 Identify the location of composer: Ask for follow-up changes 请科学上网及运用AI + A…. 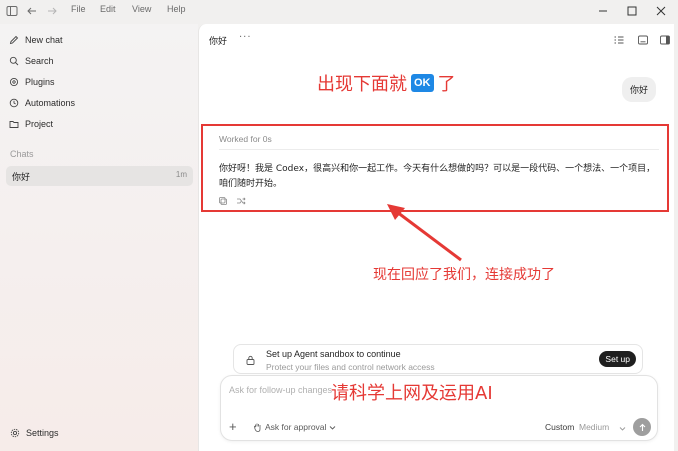
(439, 408).